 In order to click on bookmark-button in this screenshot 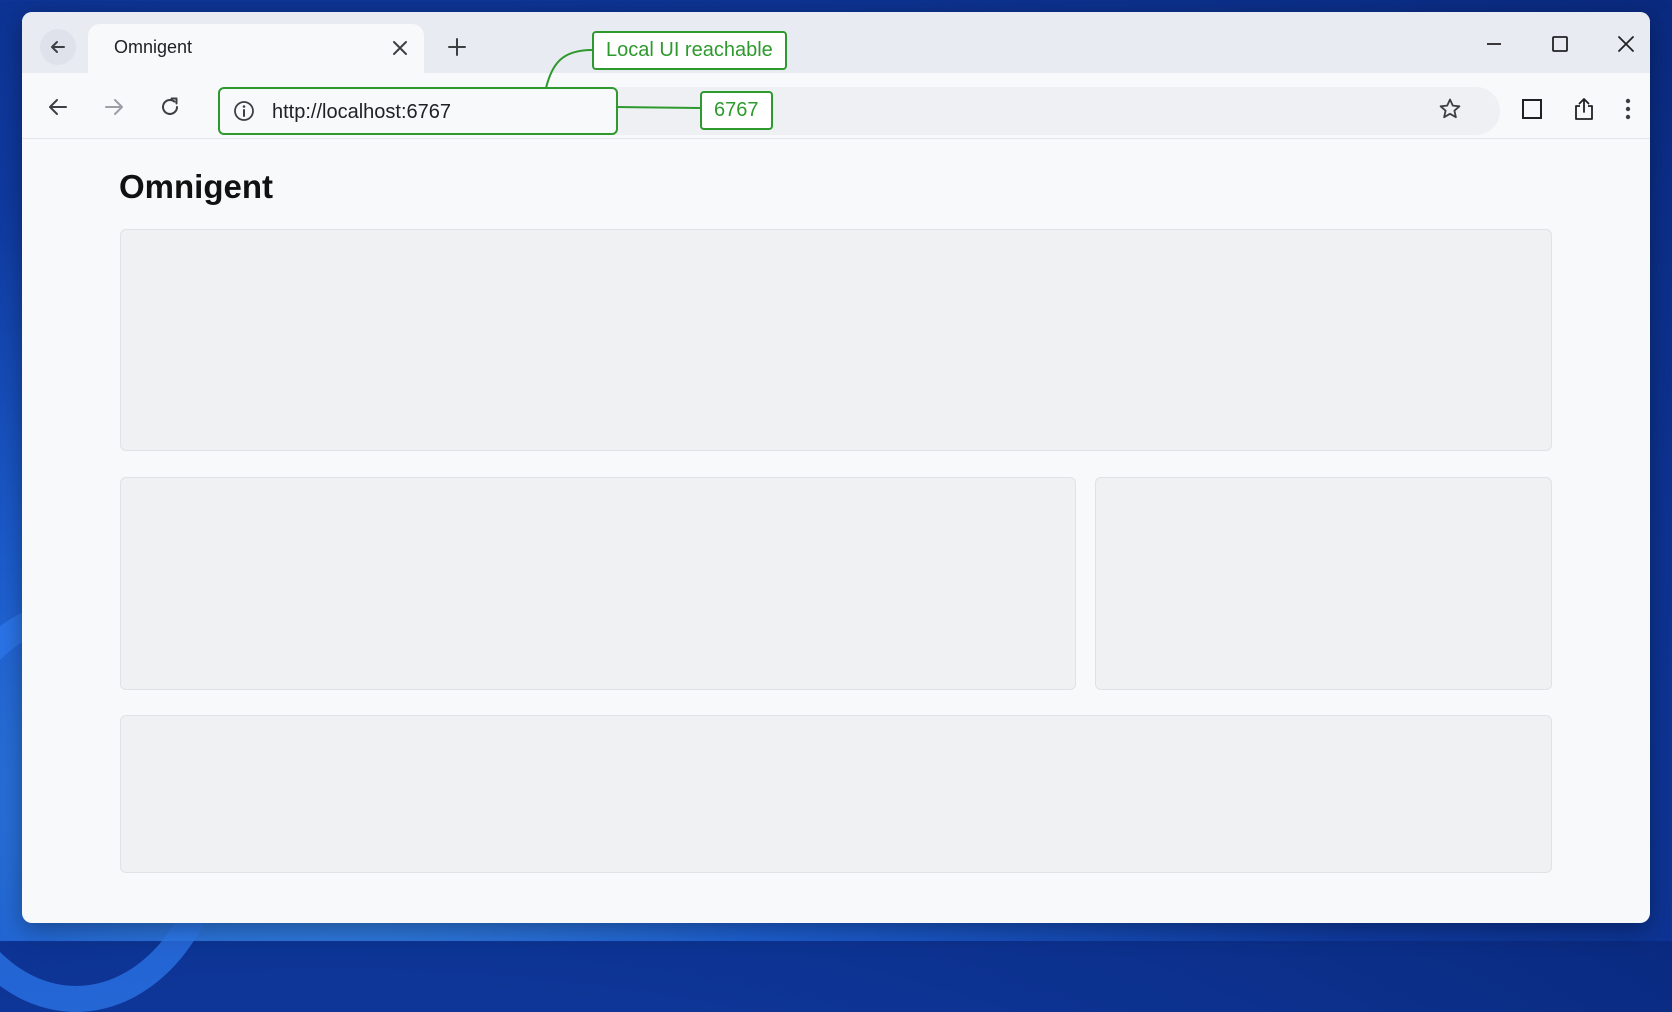, I will do `click(1450, 109)`.